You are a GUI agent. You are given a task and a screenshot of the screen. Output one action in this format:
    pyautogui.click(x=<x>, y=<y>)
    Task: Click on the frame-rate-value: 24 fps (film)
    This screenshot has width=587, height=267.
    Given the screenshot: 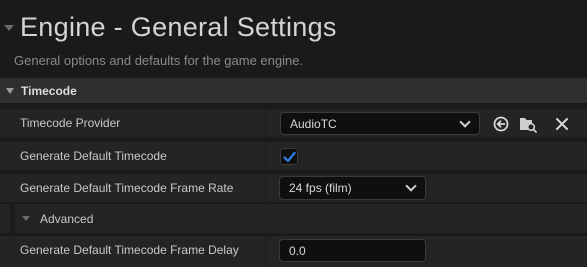 What is the action you would take?
    pyautogui.click(x=320, y=188)
    